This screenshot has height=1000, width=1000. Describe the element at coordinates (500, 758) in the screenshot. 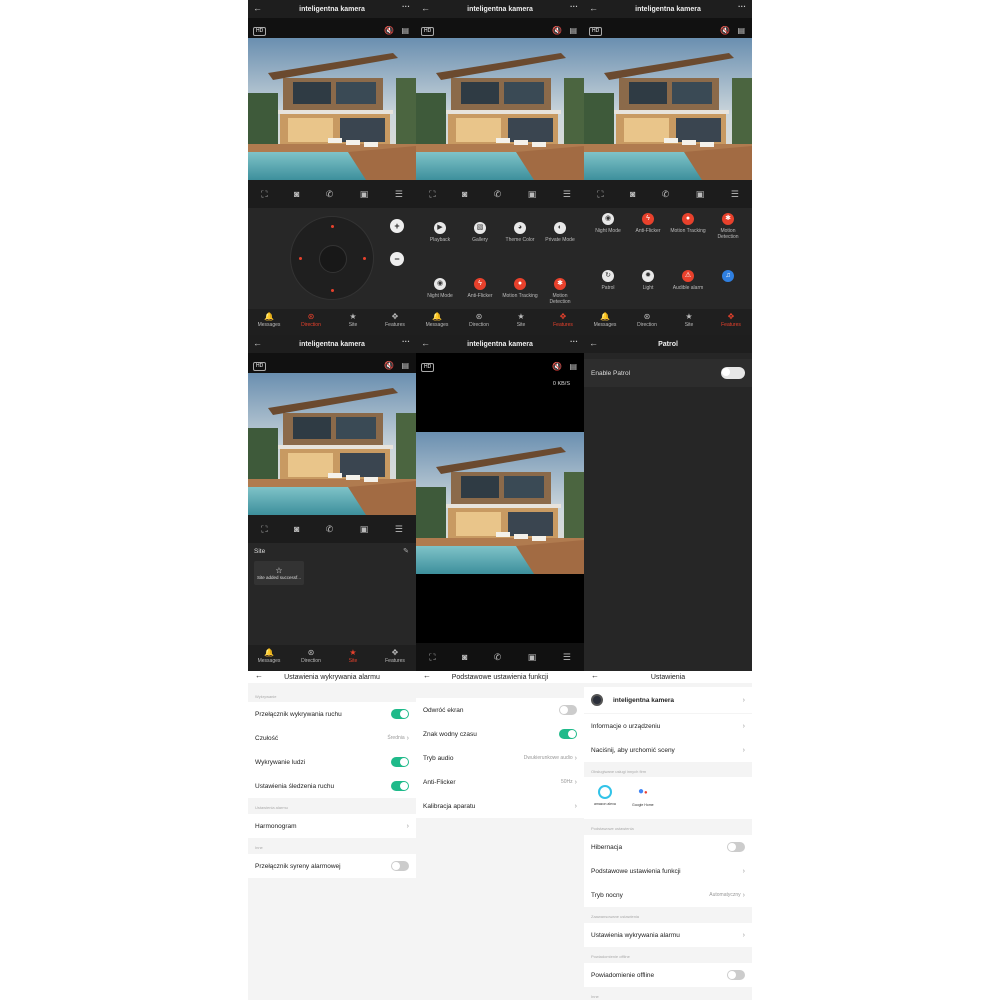

I see `settings-row: Tryb audio Dwukierunkowe audio ›` at that location.